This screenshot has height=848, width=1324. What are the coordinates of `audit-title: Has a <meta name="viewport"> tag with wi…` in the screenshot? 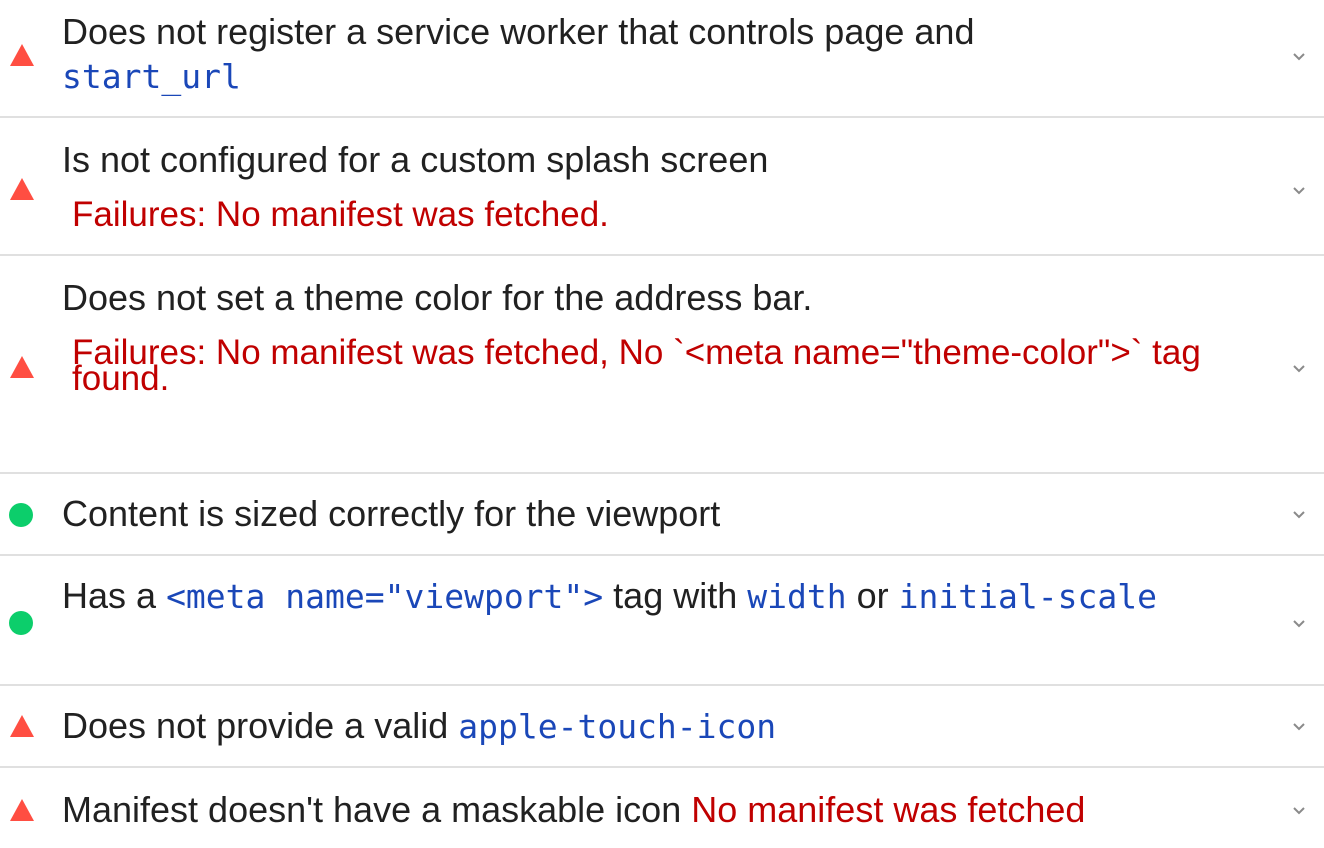 It's located at (609, 595).